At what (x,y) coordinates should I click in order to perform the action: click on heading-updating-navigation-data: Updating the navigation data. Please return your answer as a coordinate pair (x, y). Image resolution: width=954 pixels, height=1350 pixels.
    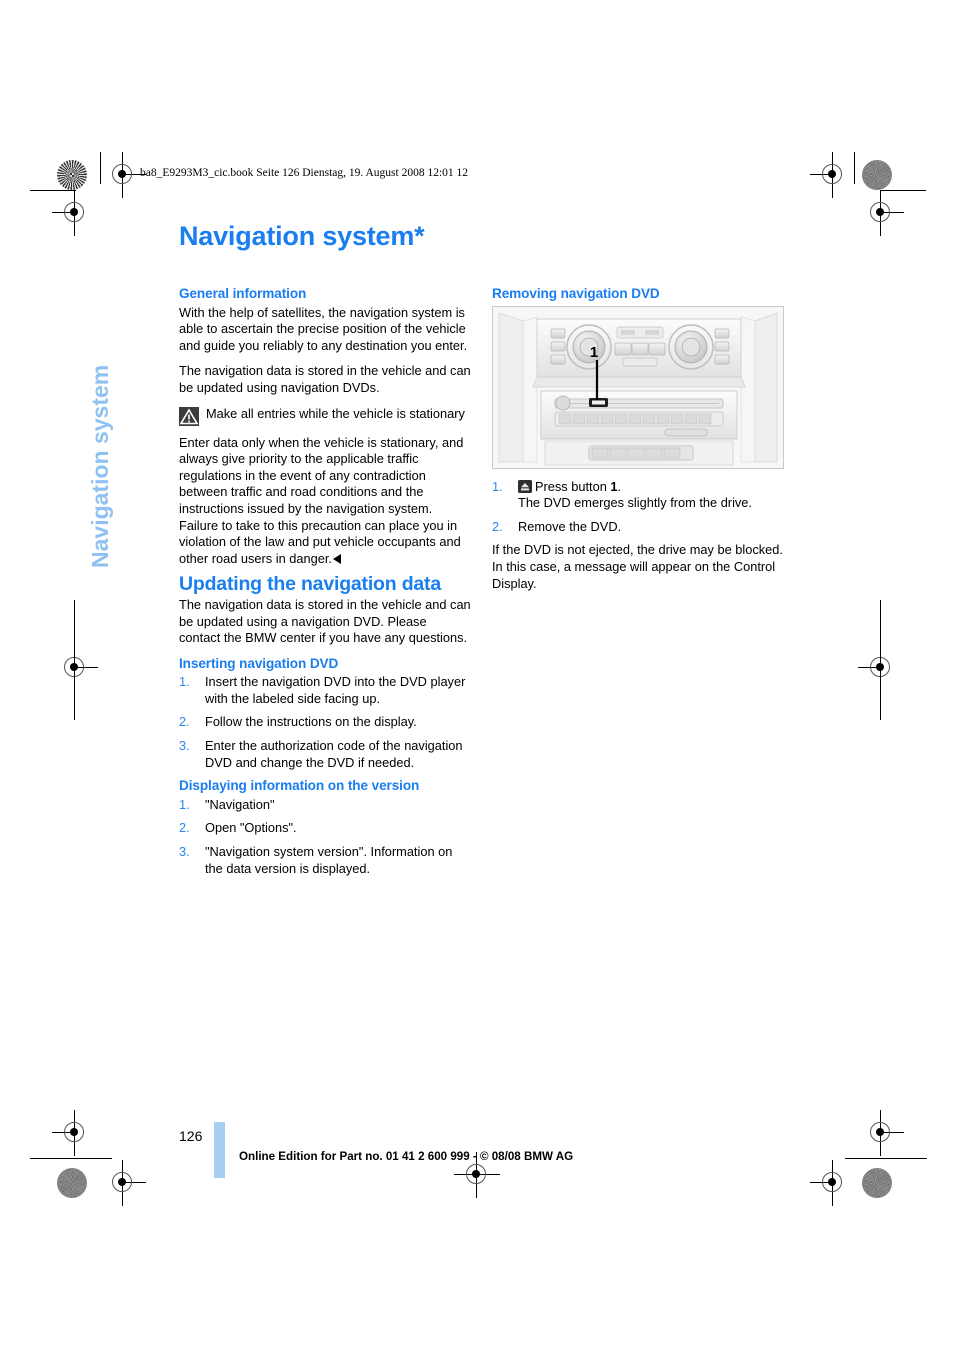
    Looking at the image, I should click on (310, 584).